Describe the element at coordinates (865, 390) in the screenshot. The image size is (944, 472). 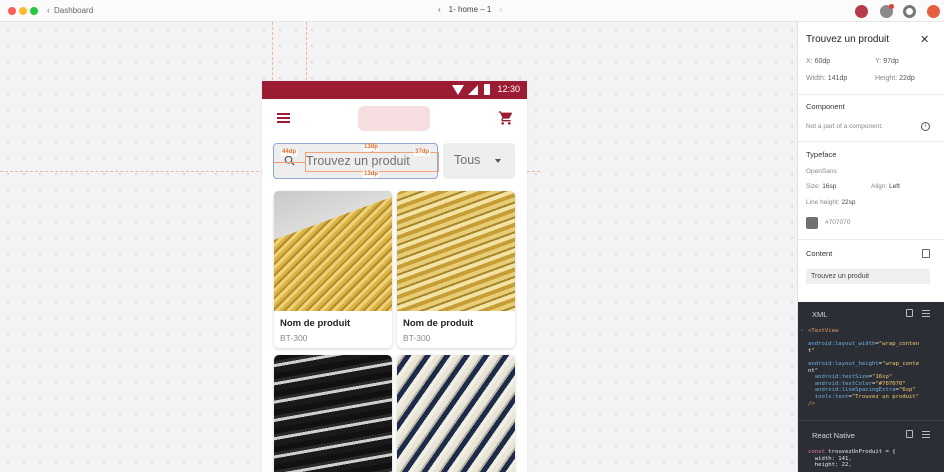
I see `code-line: android:lineSpacingExtra="6sp"` at that location.